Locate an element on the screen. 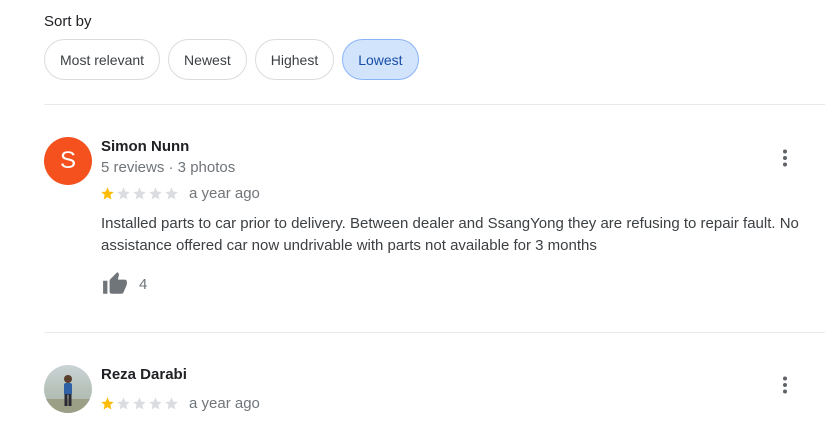  like-button: 4 is located at coordinates (124, 284).